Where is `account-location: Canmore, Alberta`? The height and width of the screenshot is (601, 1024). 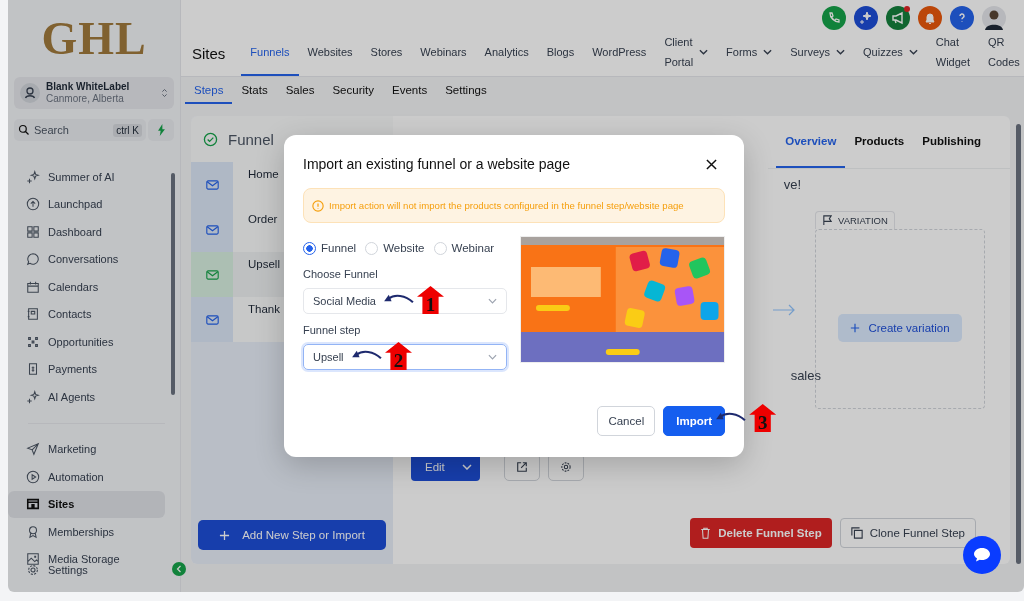
account-location: Canmore, Alberta is located at coordinates (85, 99).